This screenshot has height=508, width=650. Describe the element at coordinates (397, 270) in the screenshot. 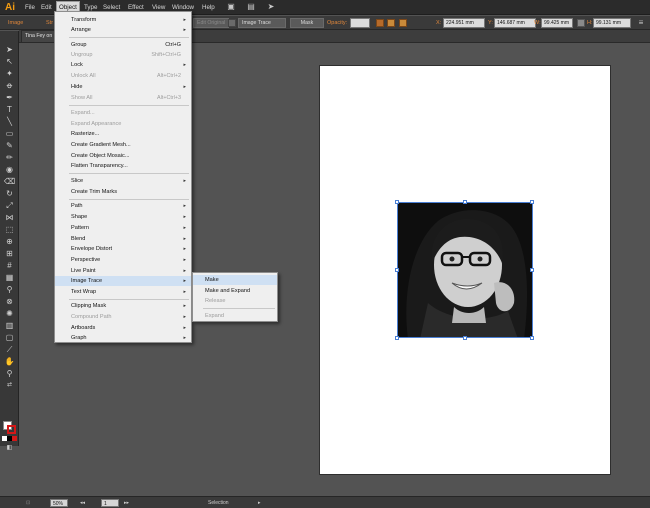

I see `selection-handle-ml` at that location.